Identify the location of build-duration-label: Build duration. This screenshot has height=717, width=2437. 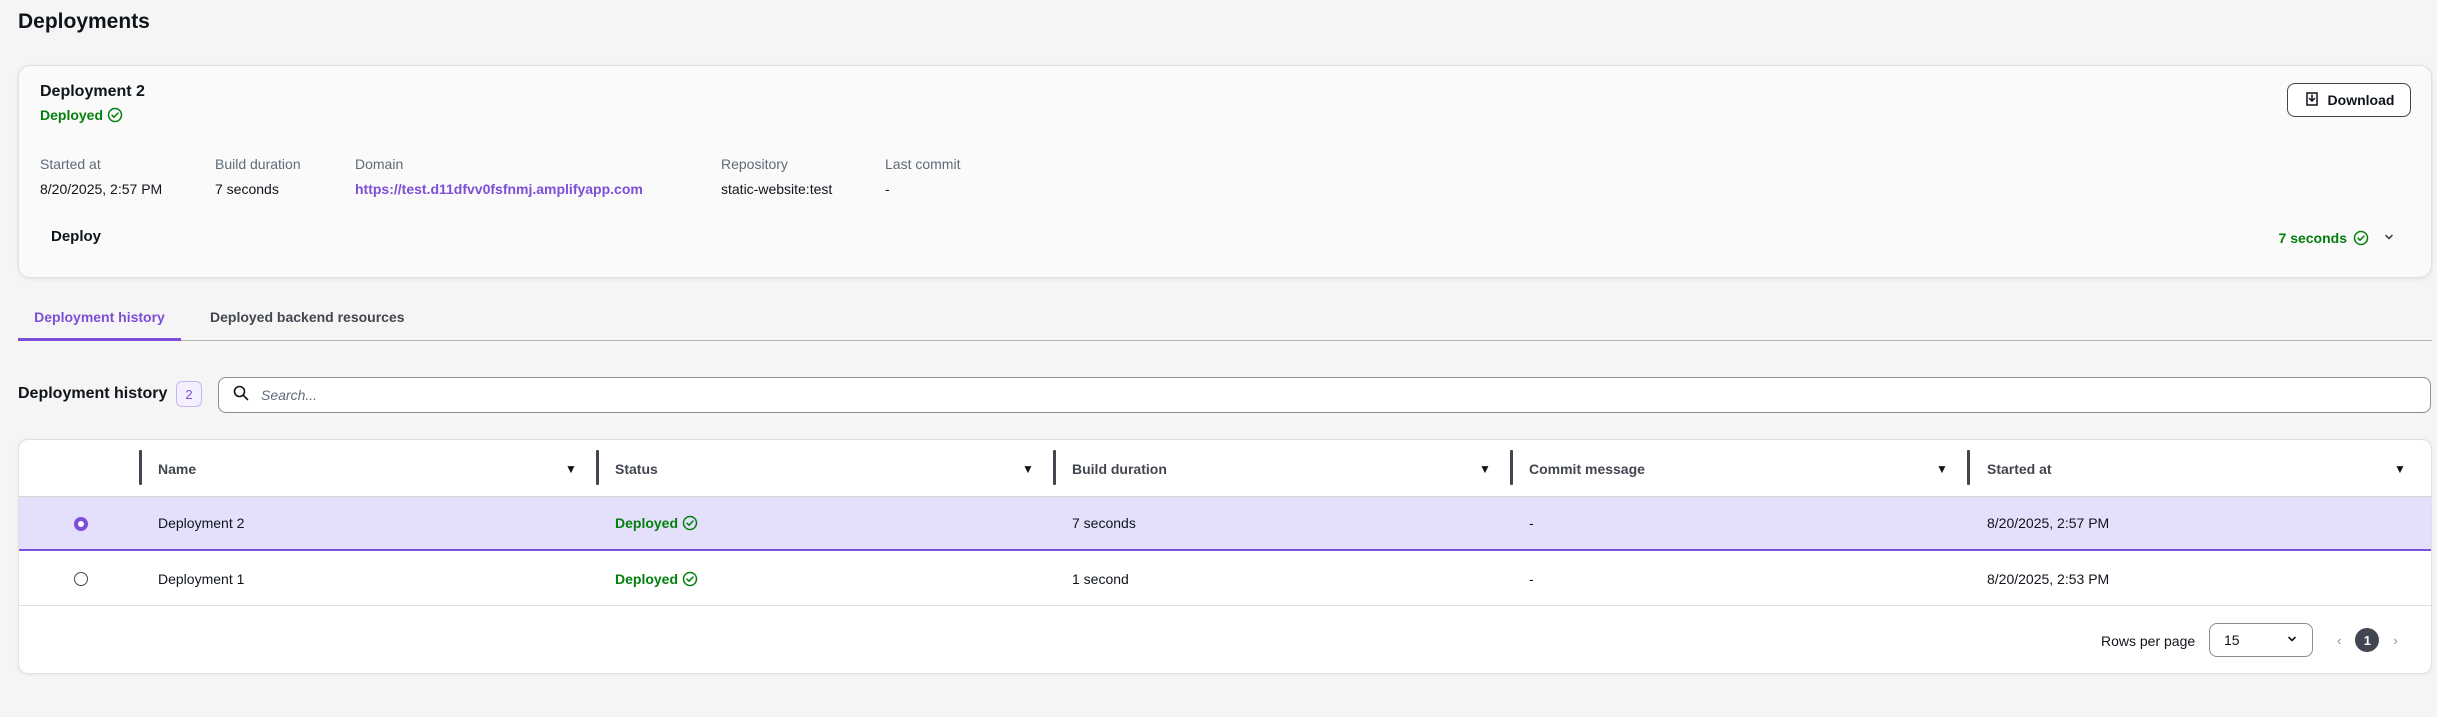
(258, 164).